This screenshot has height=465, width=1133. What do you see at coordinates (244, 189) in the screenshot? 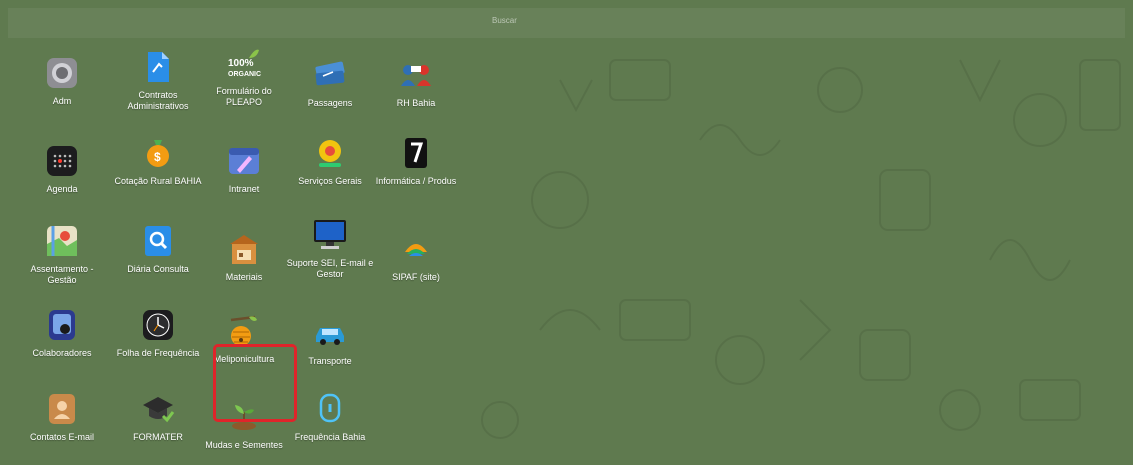
I see `app-label: Intranet` at bounding box center [244, 189].